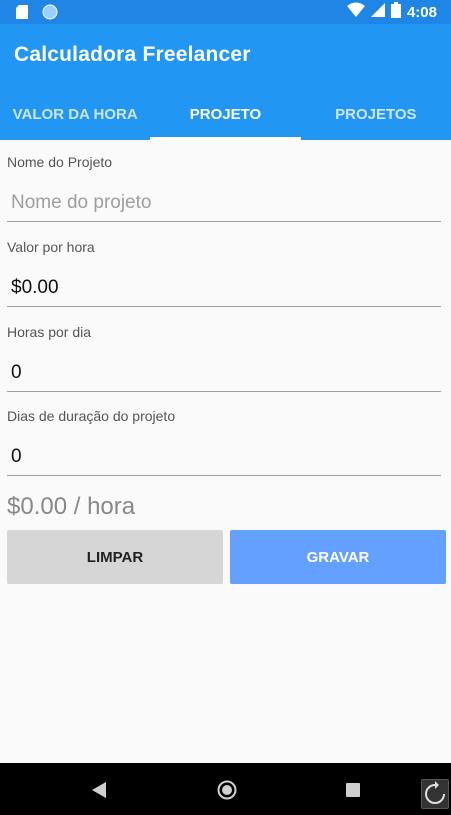 The width and height of the screenshot is (451, 815). I want to click on status-bar: 4:08, so click(225, 12).